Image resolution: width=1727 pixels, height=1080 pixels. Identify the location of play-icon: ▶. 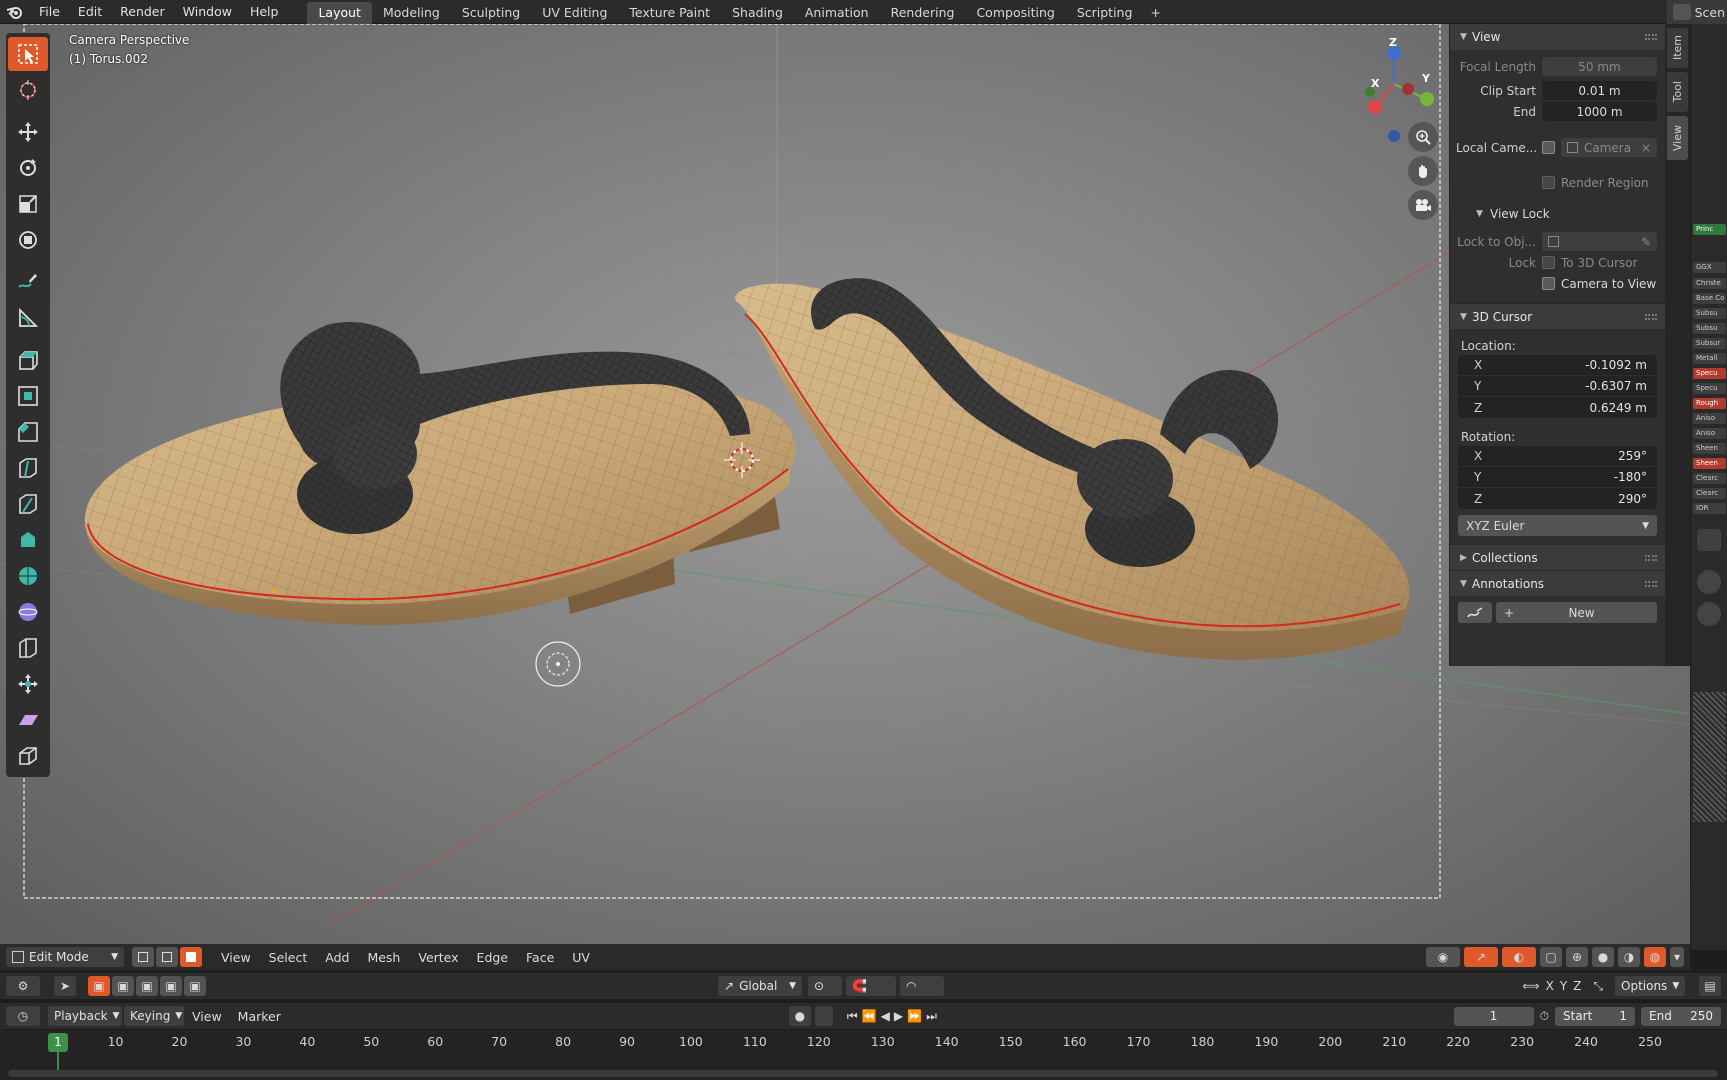
(898, 1016).